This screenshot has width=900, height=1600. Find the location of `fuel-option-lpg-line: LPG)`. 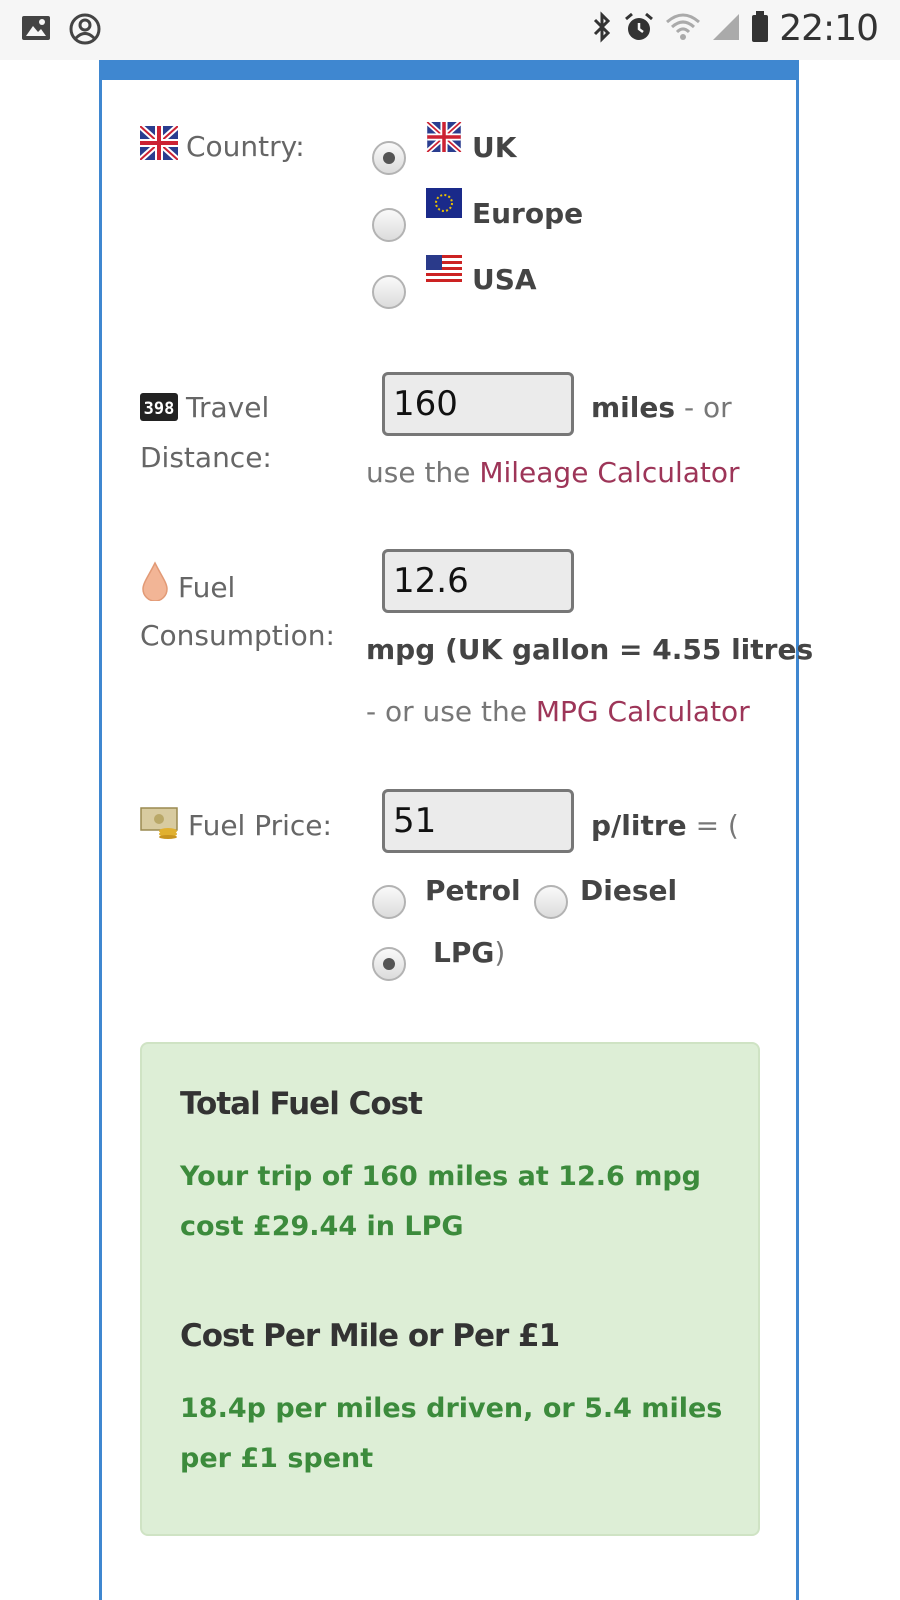

fuel-option-lpg-line: LPG) is located at coordinates (469, 952).